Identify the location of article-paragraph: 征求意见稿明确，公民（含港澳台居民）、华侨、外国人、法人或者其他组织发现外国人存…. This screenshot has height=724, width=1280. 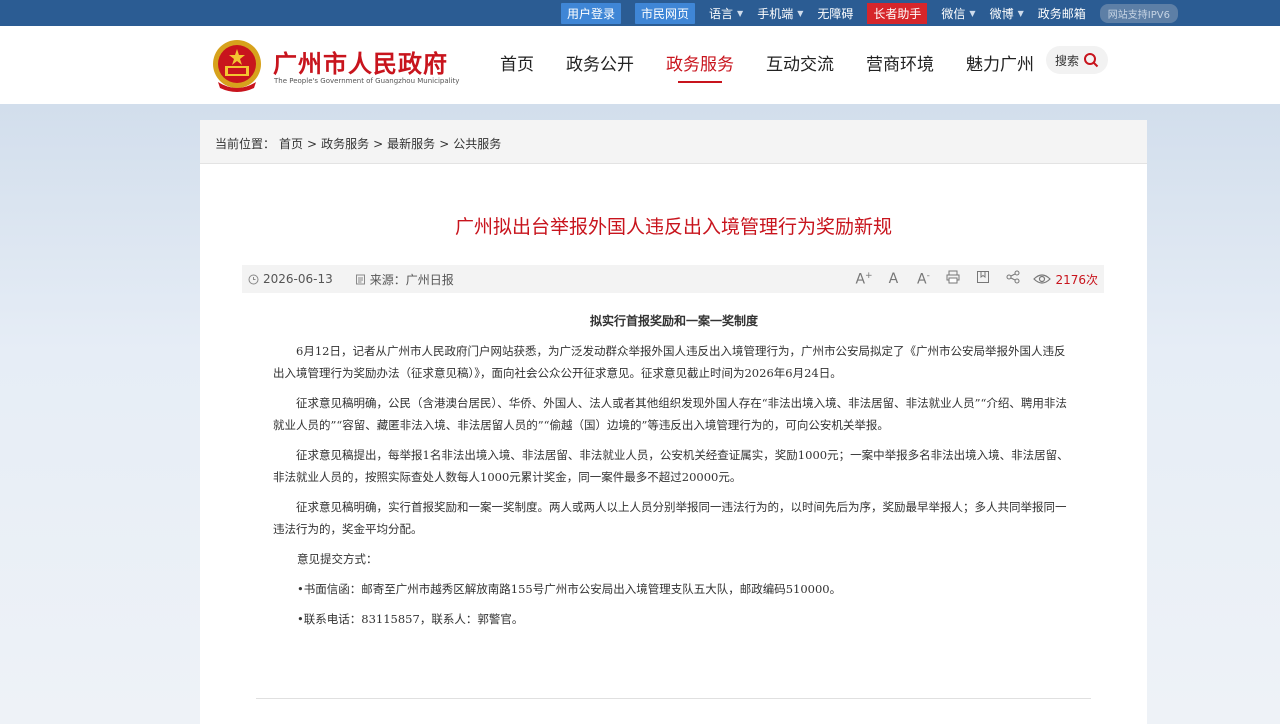
(670, 414).